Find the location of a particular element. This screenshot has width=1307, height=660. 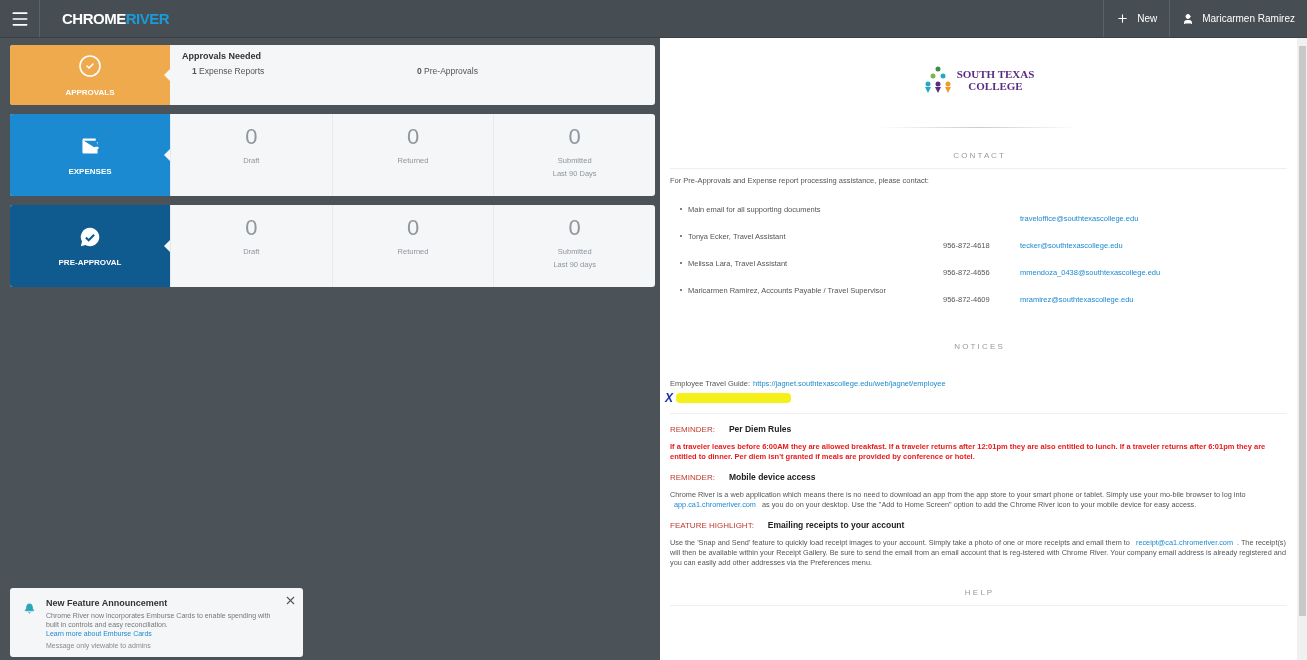

section-heading: H E L P is located at coordinates (978, 593).